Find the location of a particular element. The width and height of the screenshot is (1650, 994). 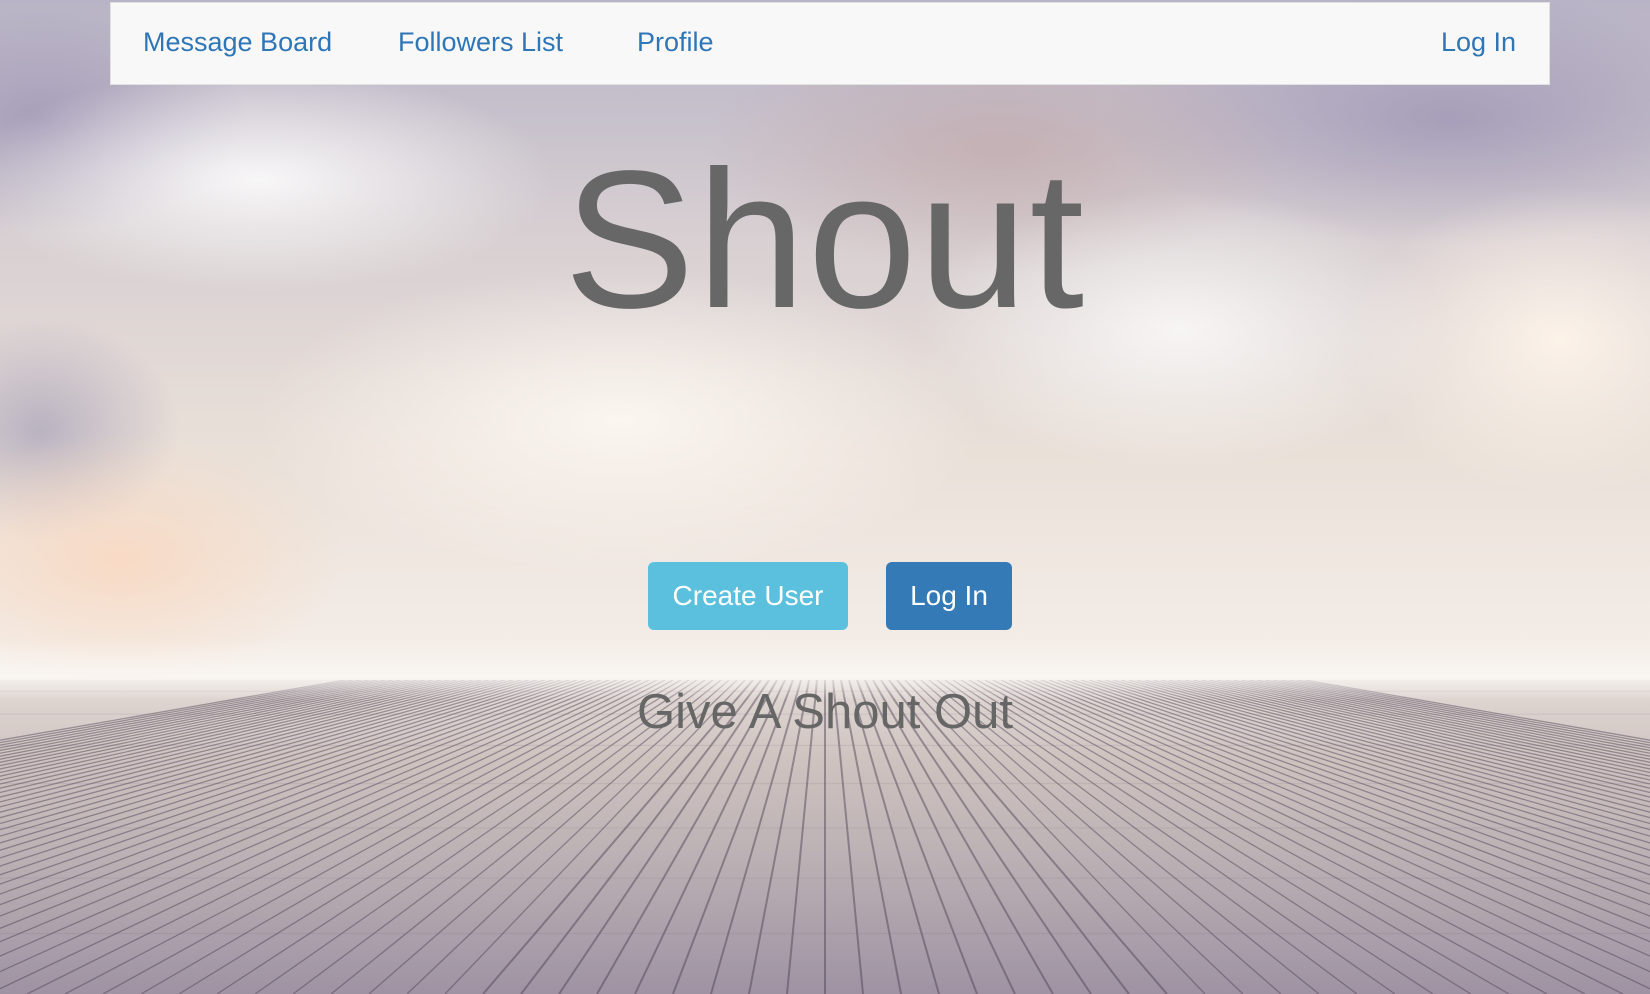

nav-link-message-board: Message Board is located at coordinates (237, 42).